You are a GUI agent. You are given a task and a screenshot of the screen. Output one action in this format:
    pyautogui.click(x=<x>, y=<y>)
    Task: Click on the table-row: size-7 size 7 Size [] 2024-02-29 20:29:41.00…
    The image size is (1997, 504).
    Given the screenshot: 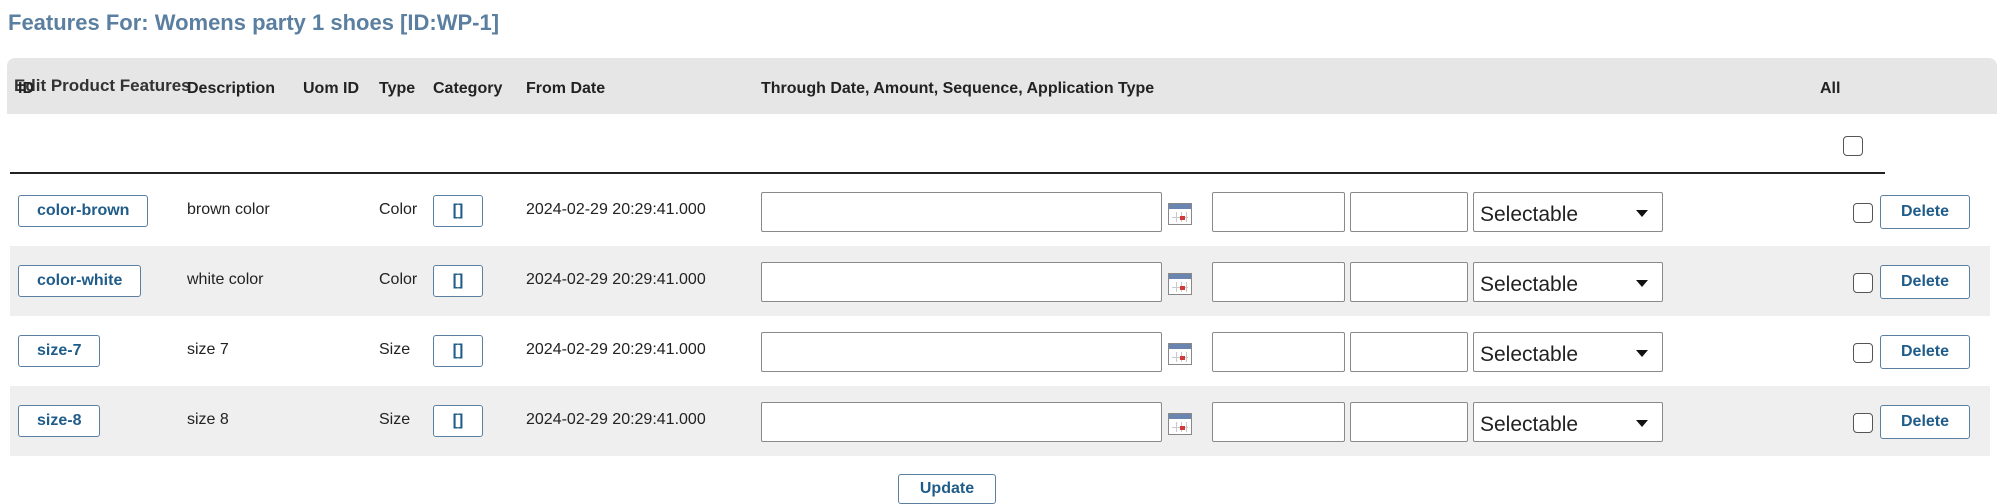 What is the action you would take?
    pyautogui.click(x=1000, y=351)
    